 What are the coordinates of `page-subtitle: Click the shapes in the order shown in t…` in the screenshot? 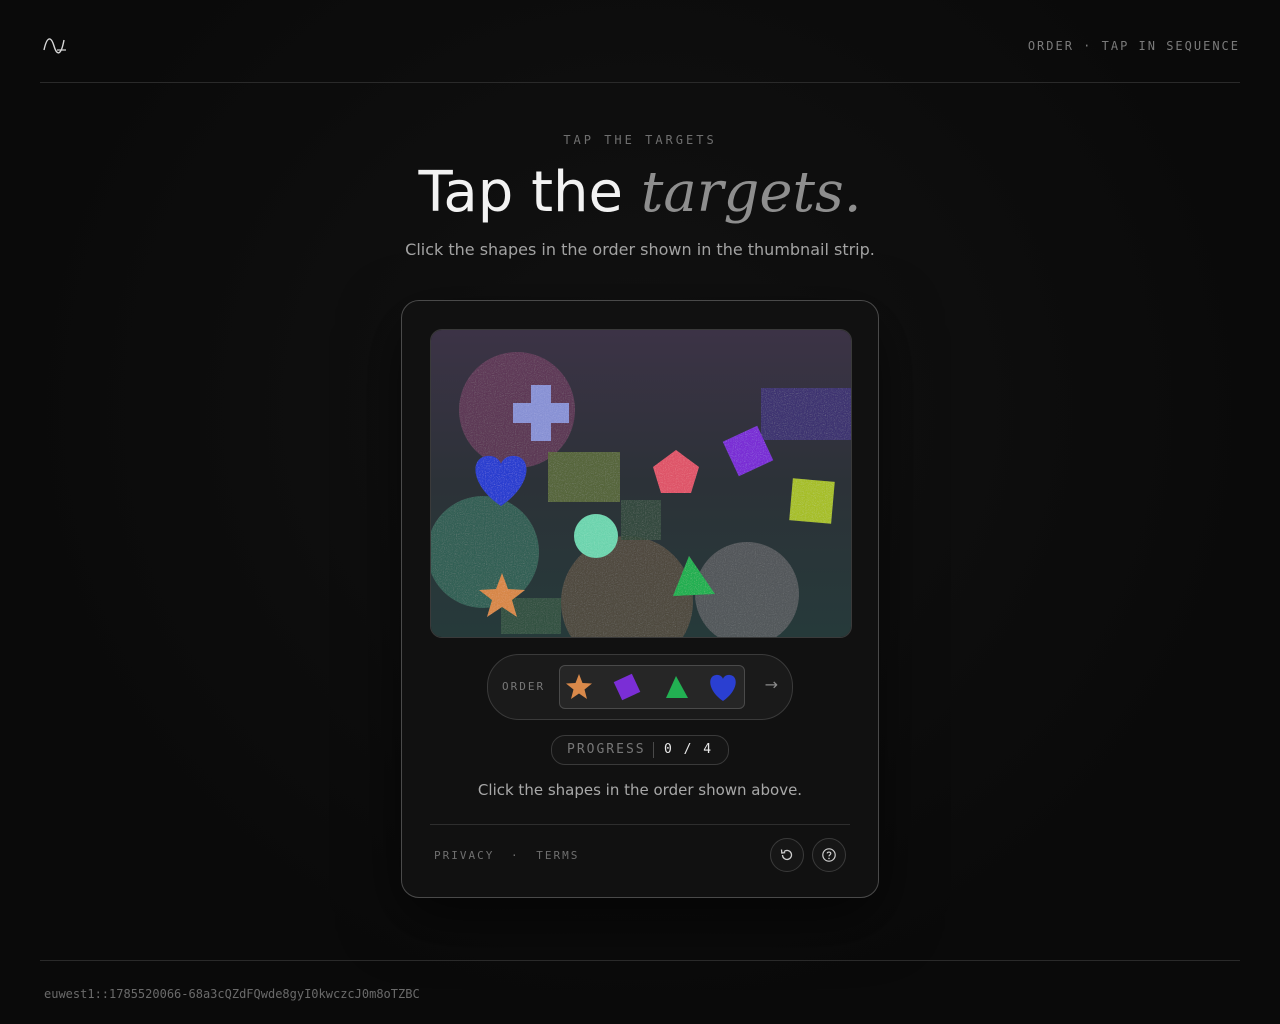 It's located at (640, 249).